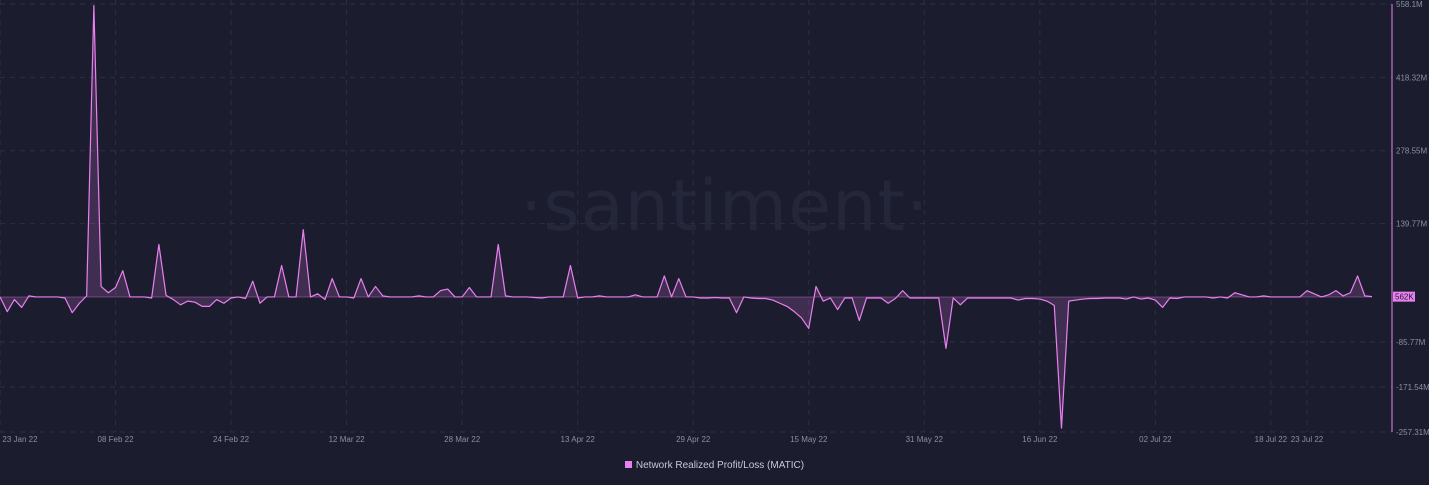 The width and height of the screenshot is (1429, 485). Describe the element at coordinates (1411, 224) in the screenshot. I see `y-tick-label: 139.77M` at that location.